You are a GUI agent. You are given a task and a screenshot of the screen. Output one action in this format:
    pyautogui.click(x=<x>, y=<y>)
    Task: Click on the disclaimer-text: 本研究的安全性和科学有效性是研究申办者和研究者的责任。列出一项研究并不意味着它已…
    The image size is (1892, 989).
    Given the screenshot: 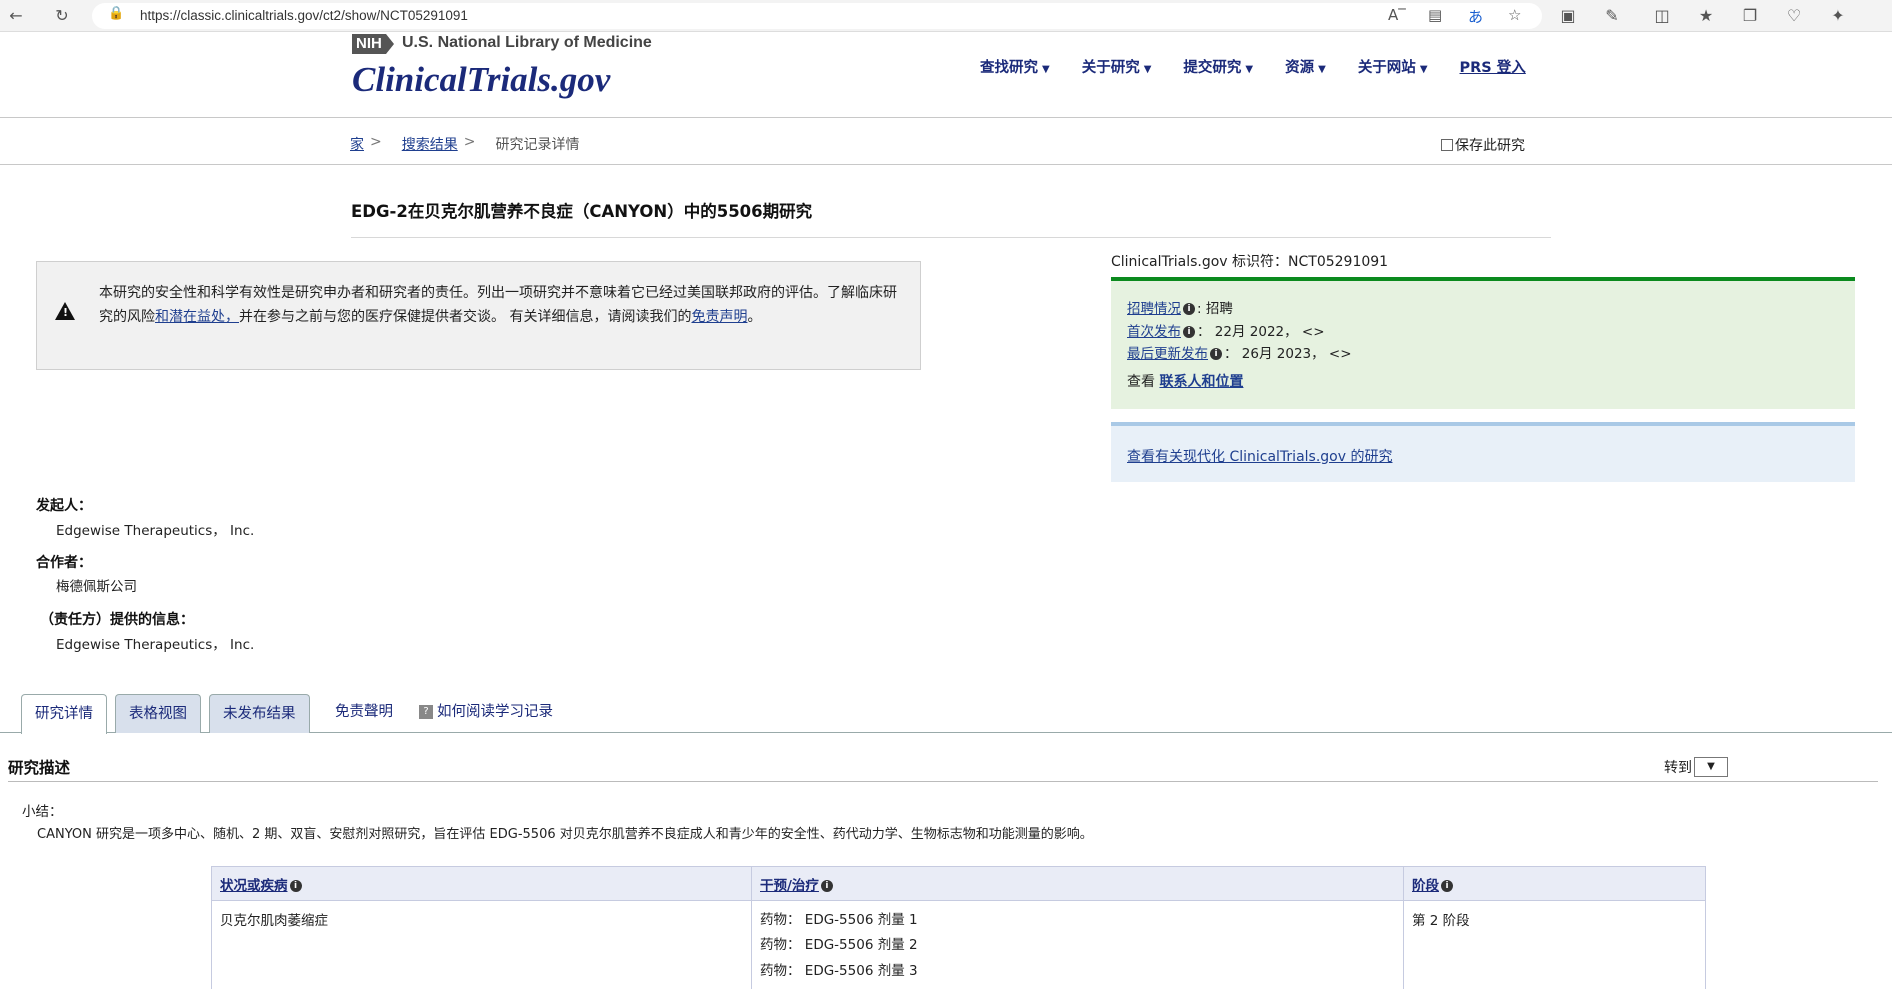 What is the action you would take?
    pyautogui.click(x=498, y=305)
    